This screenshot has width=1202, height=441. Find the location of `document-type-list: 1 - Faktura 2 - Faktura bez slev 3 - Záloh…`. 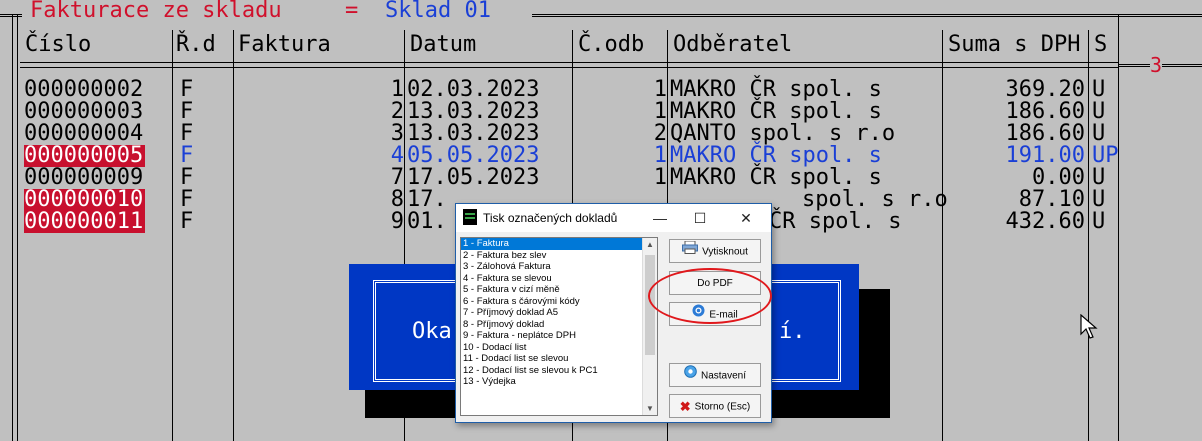

document-type-list: 1 - Faktura 2 - Faktura bez slev 3 - Záloh… is located at coordinates (559, 326).